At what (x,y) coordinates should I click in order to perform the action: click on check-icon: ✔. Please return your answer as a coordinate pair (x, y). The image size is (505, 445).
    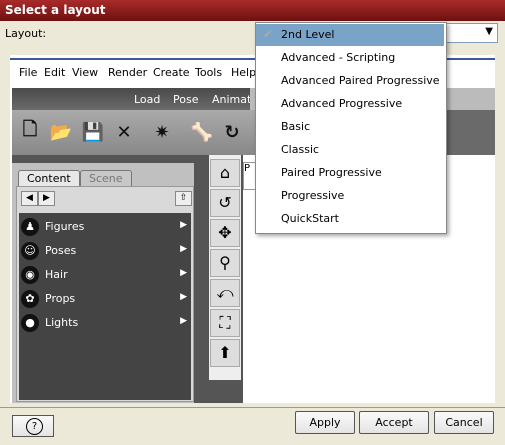
    Looking at the image, I should click on (268, 34).